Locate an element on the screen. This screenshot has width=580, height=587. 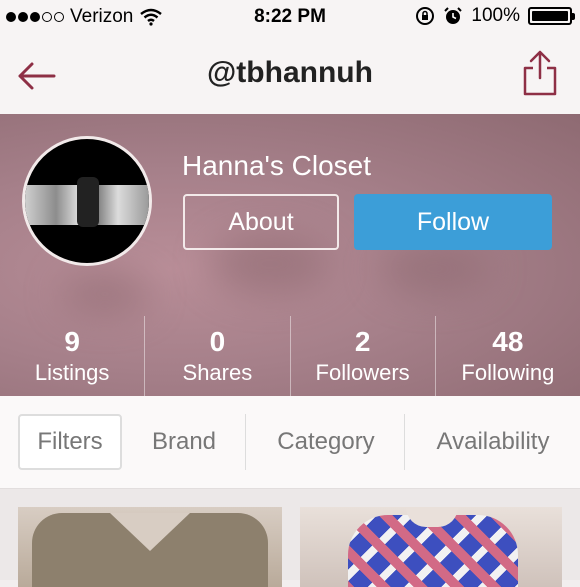
availability-filter: Availability is located at coordinates (493, 442).